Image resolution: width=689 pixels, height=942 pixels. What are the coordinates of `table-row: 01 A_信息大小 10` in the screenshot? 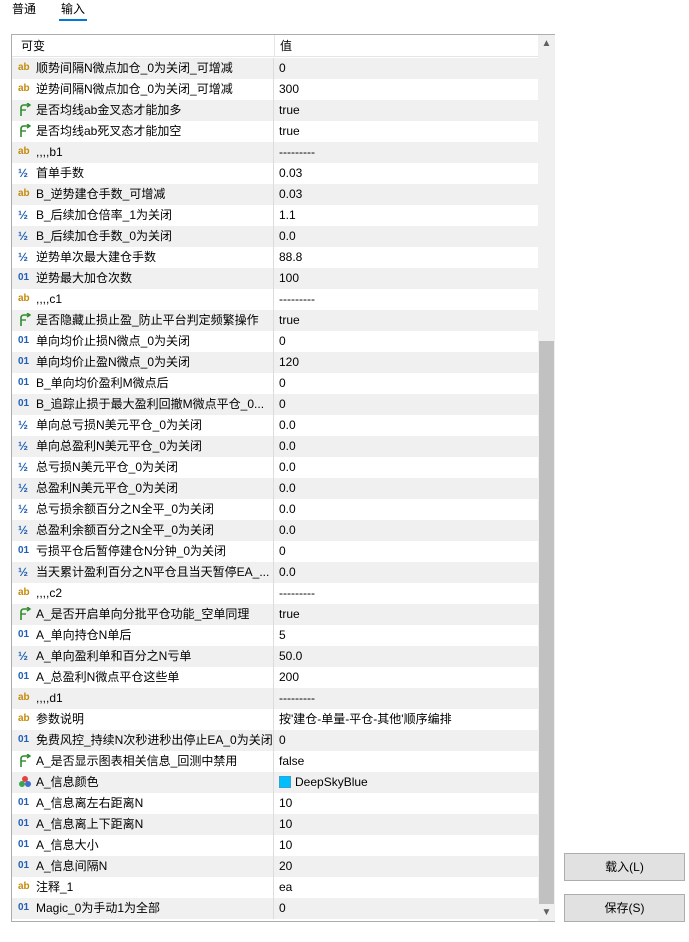 It's located at (275, 845).